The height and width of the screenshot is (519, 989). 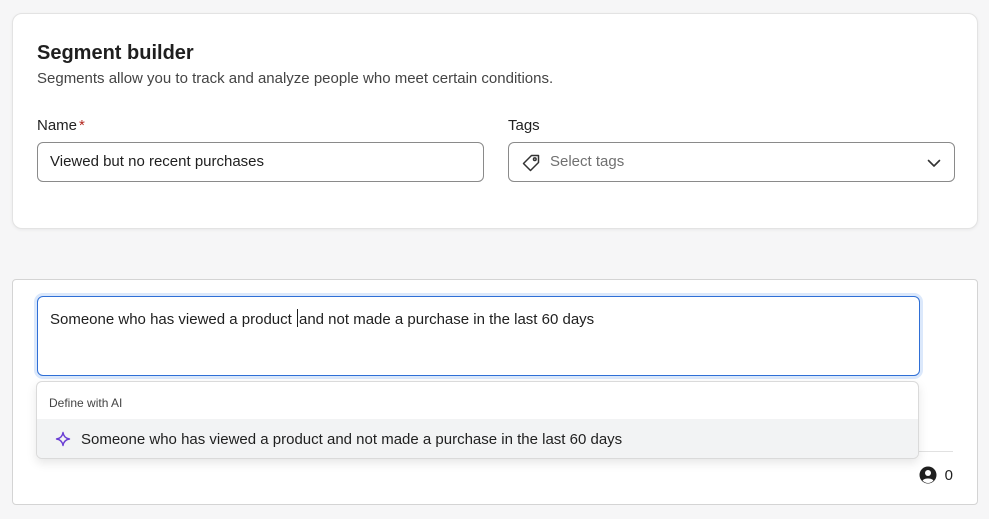 I want to click on person-icon, so click(x=928, y=475).